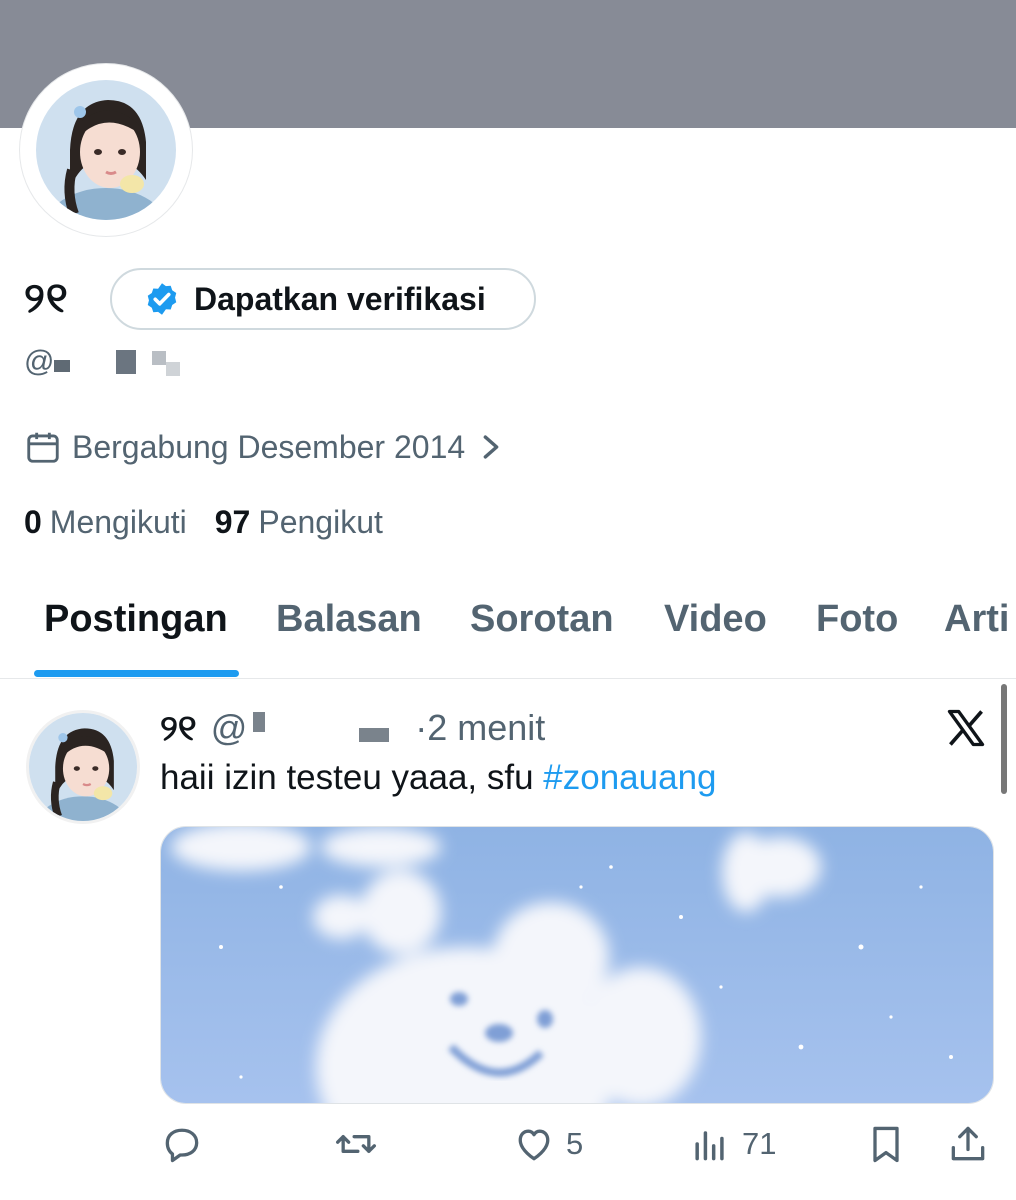 The image size is (1016, 1200). What do you see at coordinates (46, 297) in the screenshot?
I see `profile-display-name: ୨୧` at bounding box center [46, 297].